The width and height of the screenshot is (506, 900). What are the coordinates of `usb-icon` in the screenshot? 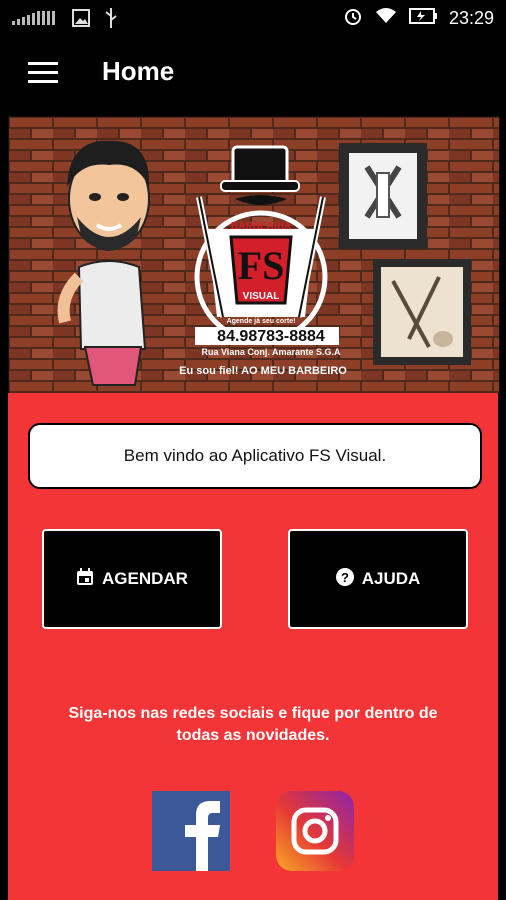 It's located at (111, 20).